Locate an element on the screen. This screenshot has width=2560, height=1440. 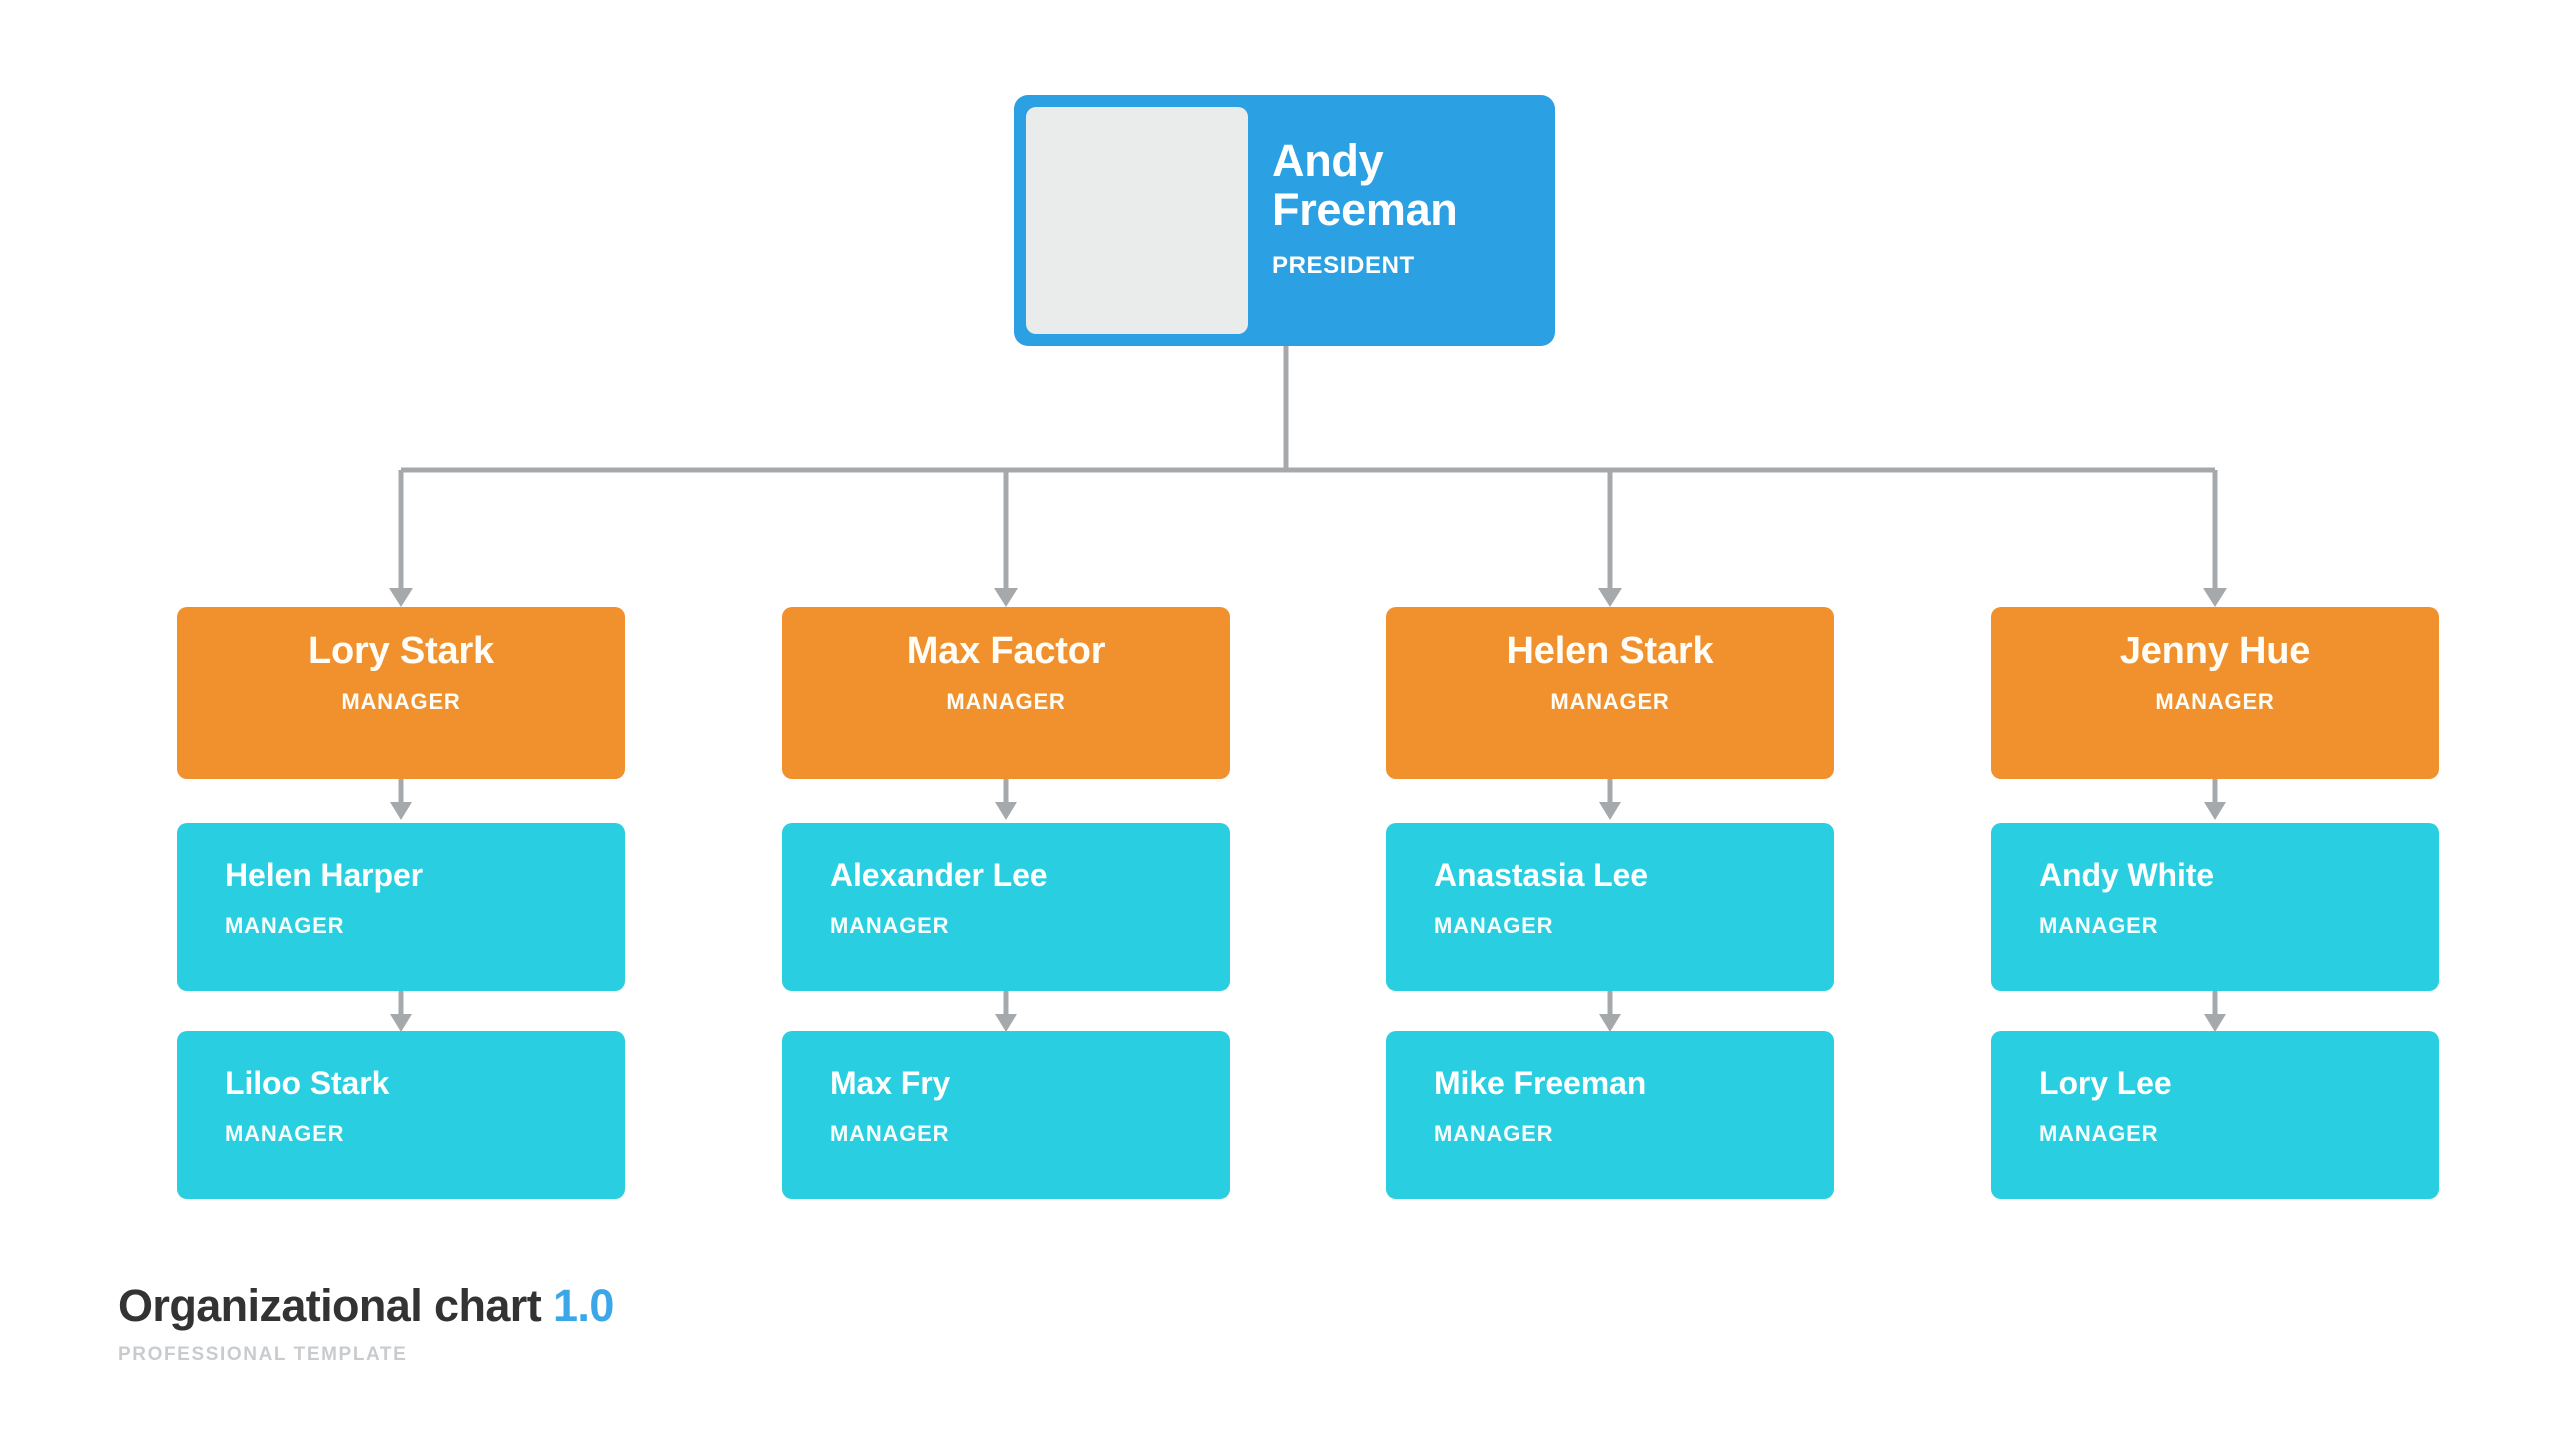
staff-name: Max Fry is located at coordinates (890, 1083).